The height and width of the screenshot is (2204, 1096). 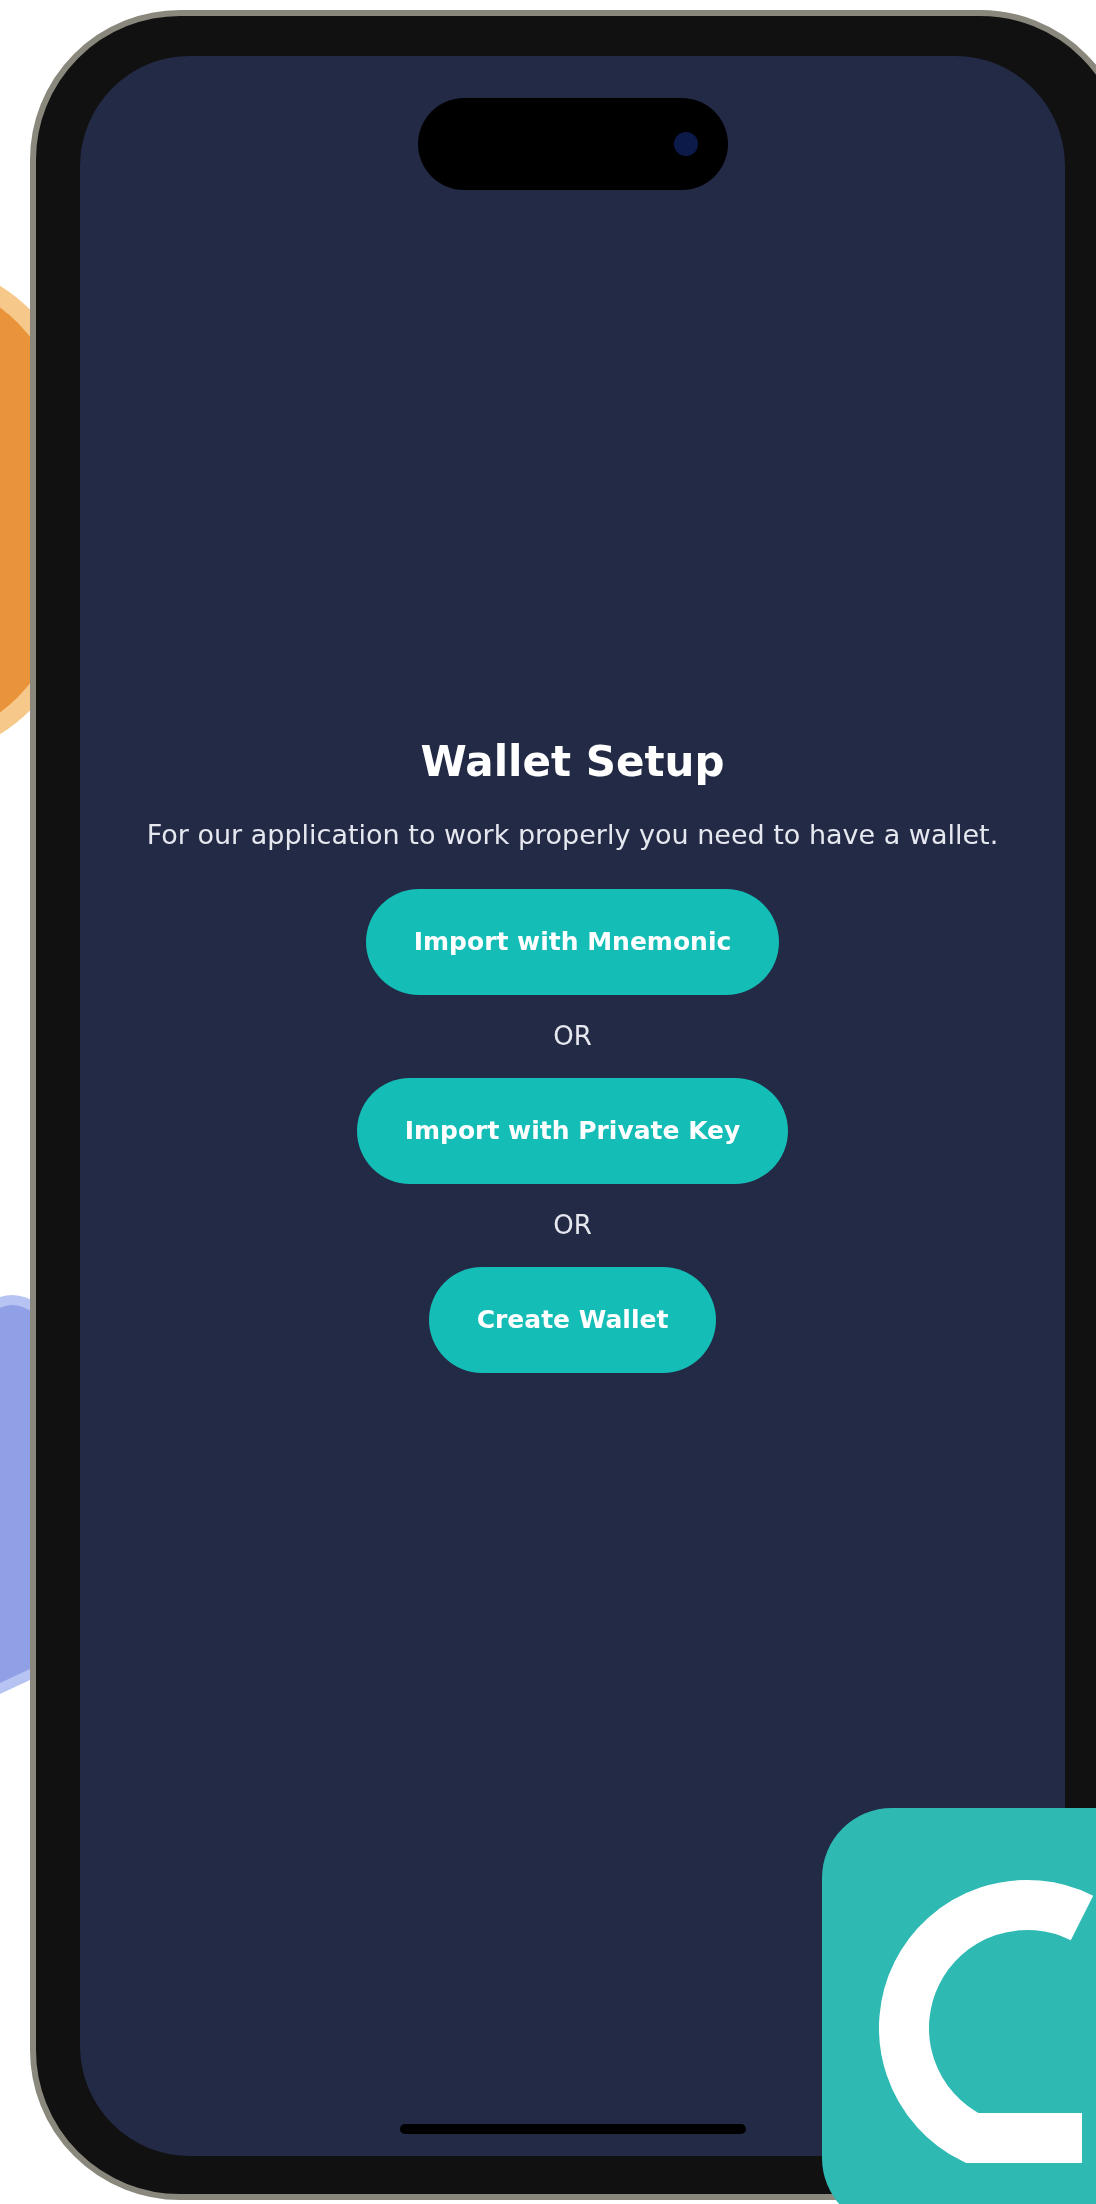 What do you see at coordinates (572, 762) in the screenshot?
I see `wallet-setup-title: Wallet Setup` at bounding box center [572, 762].